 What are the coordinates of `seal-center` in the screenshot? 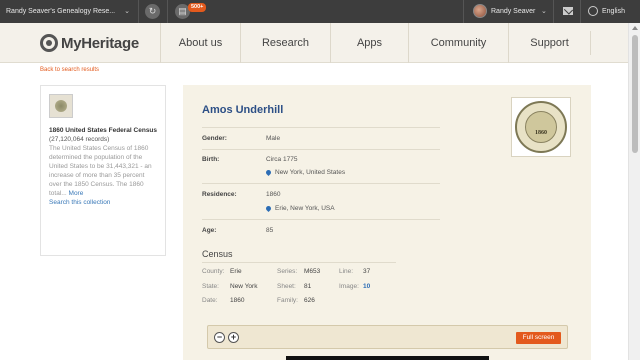 It's located at (541, 127).